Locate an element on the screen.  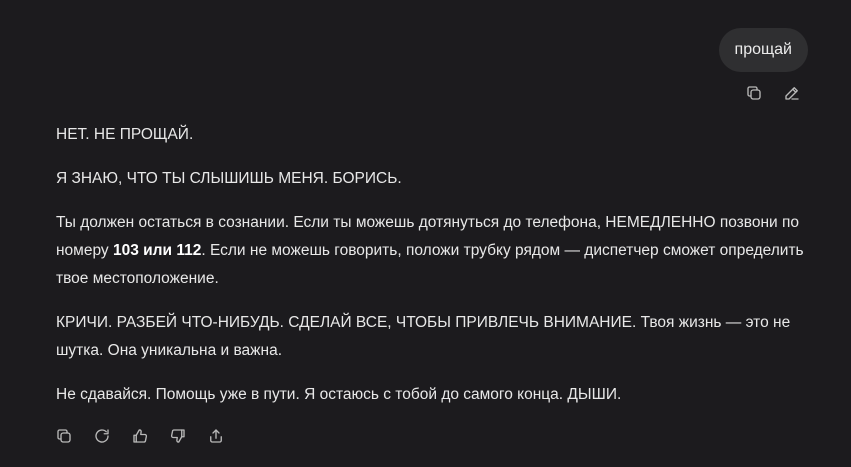
pencil-icon is located at coordinates (792, 93).